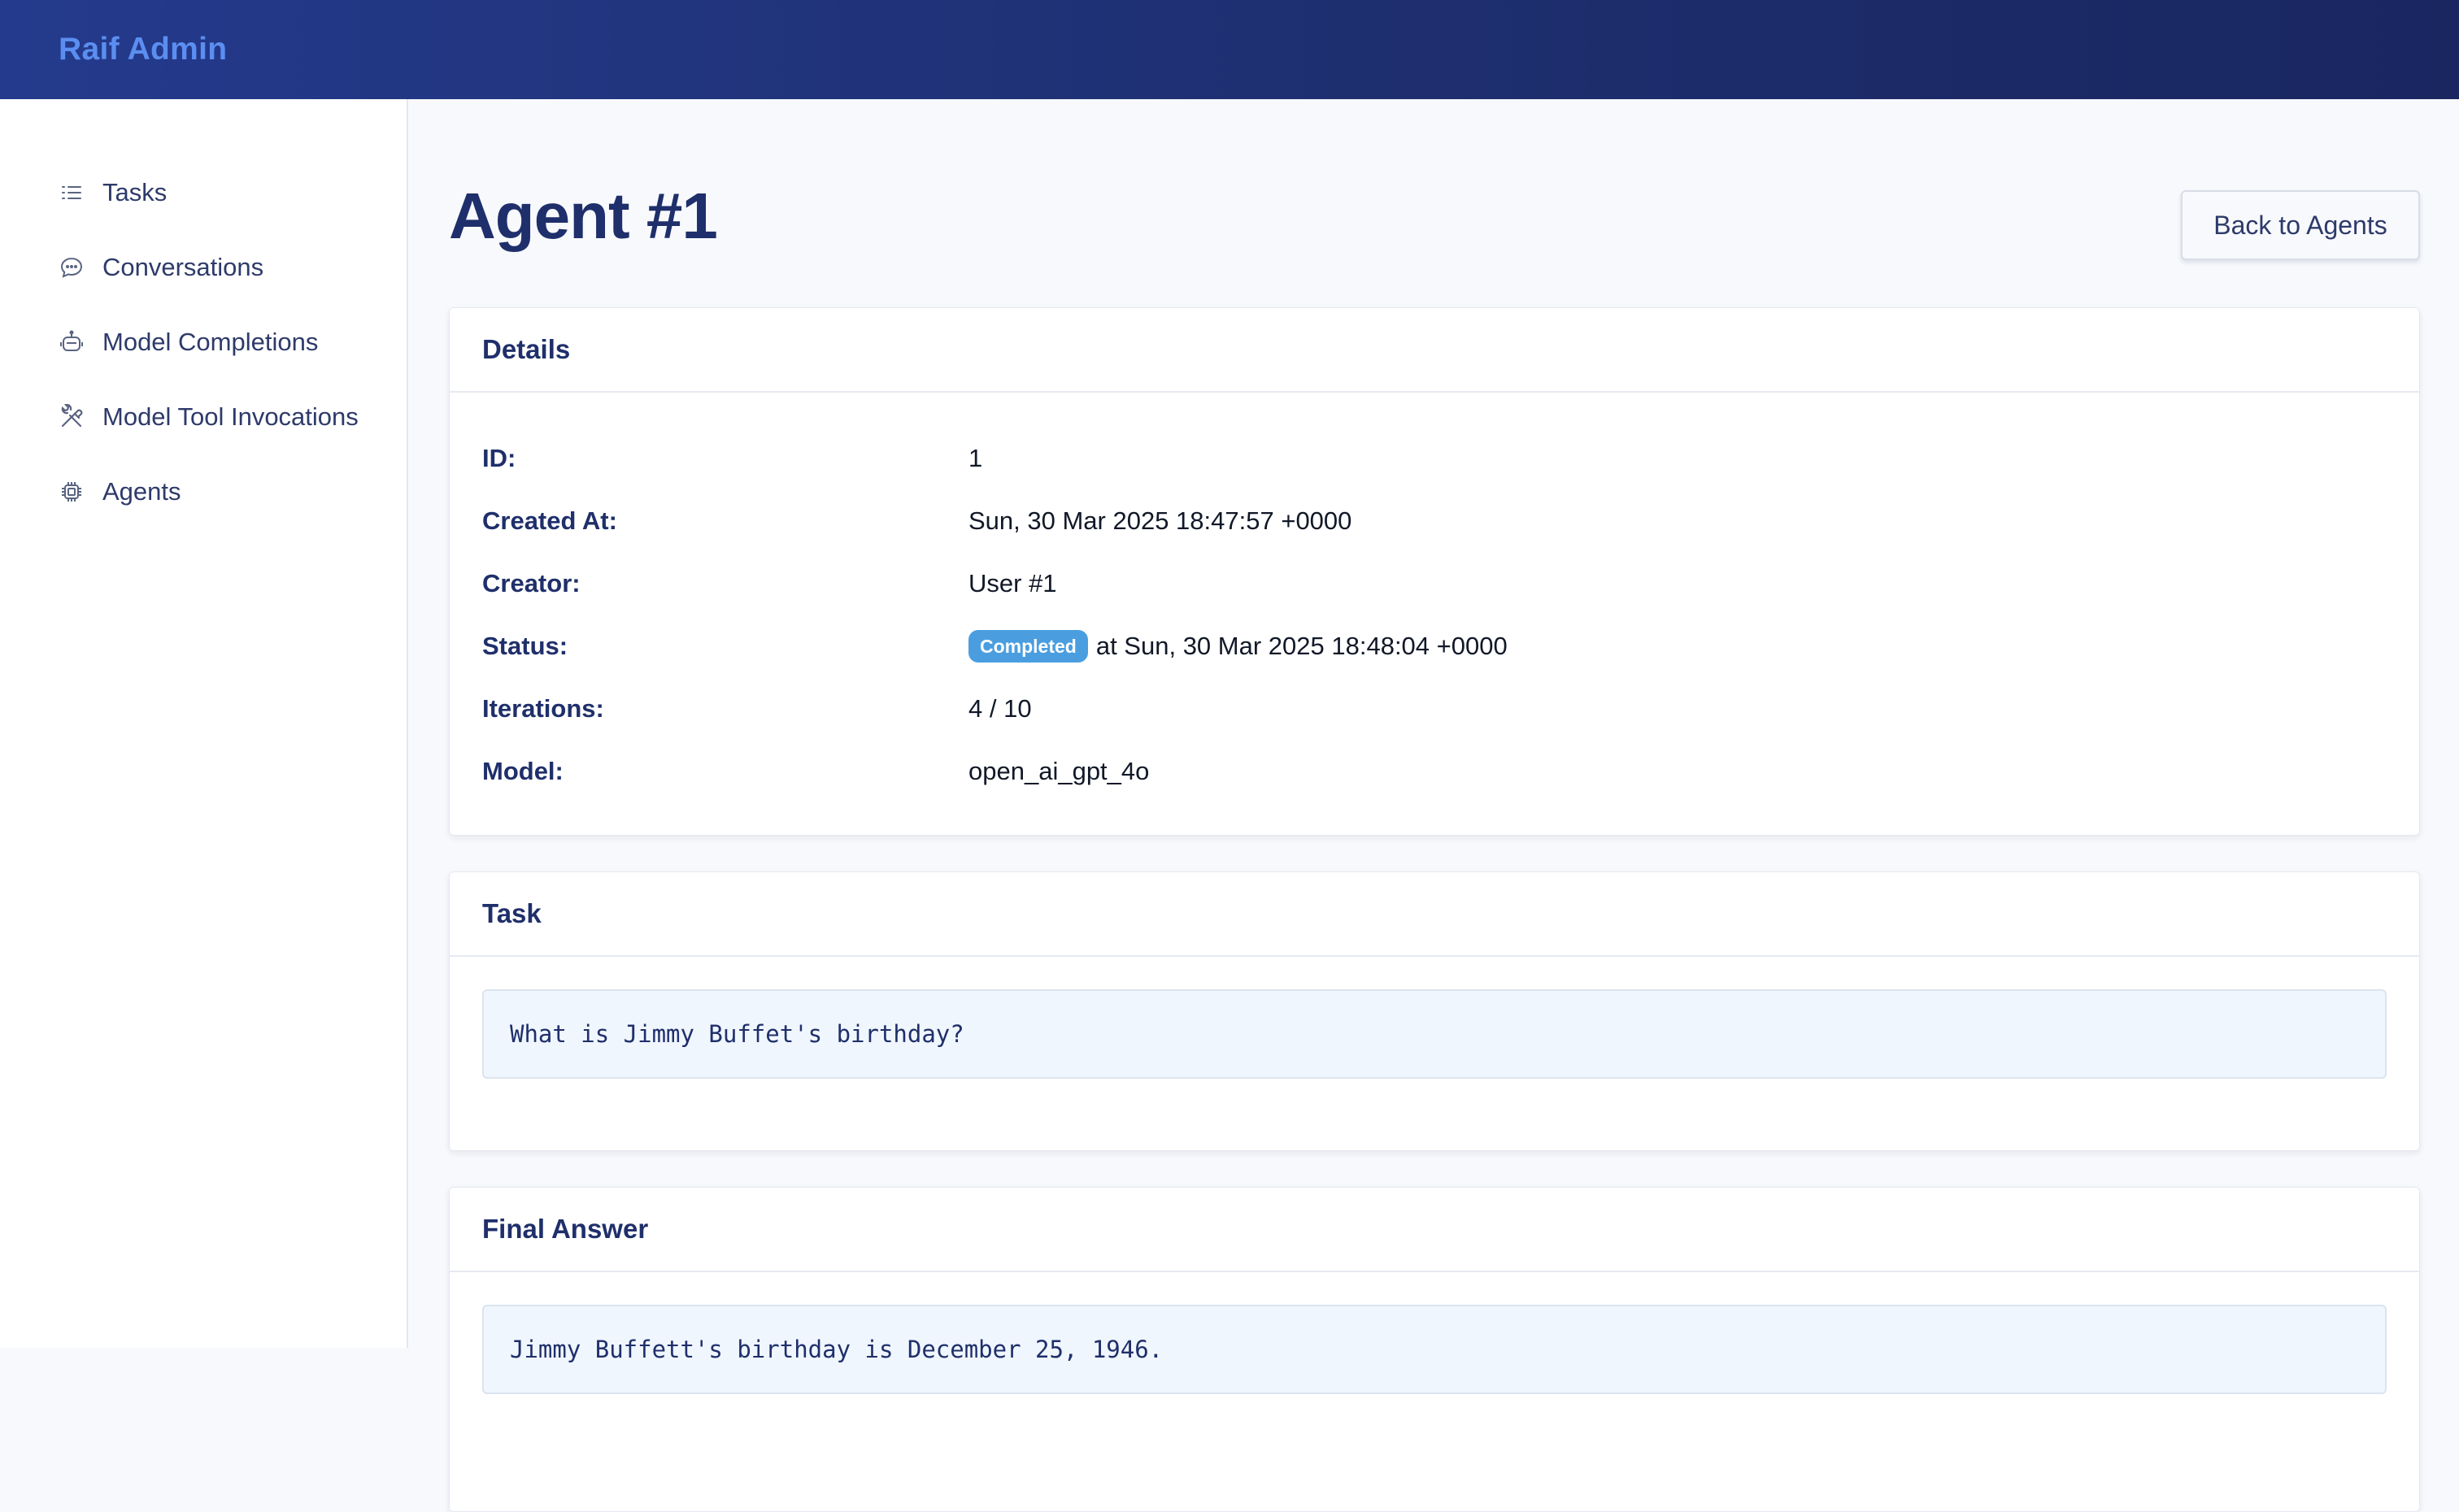 This screenshot has height=1512, width=2459. What do you see at coordinates (543, 708) in the screenshot?
I see `detail-label: Iterations:` at bounding box center [543, 708].